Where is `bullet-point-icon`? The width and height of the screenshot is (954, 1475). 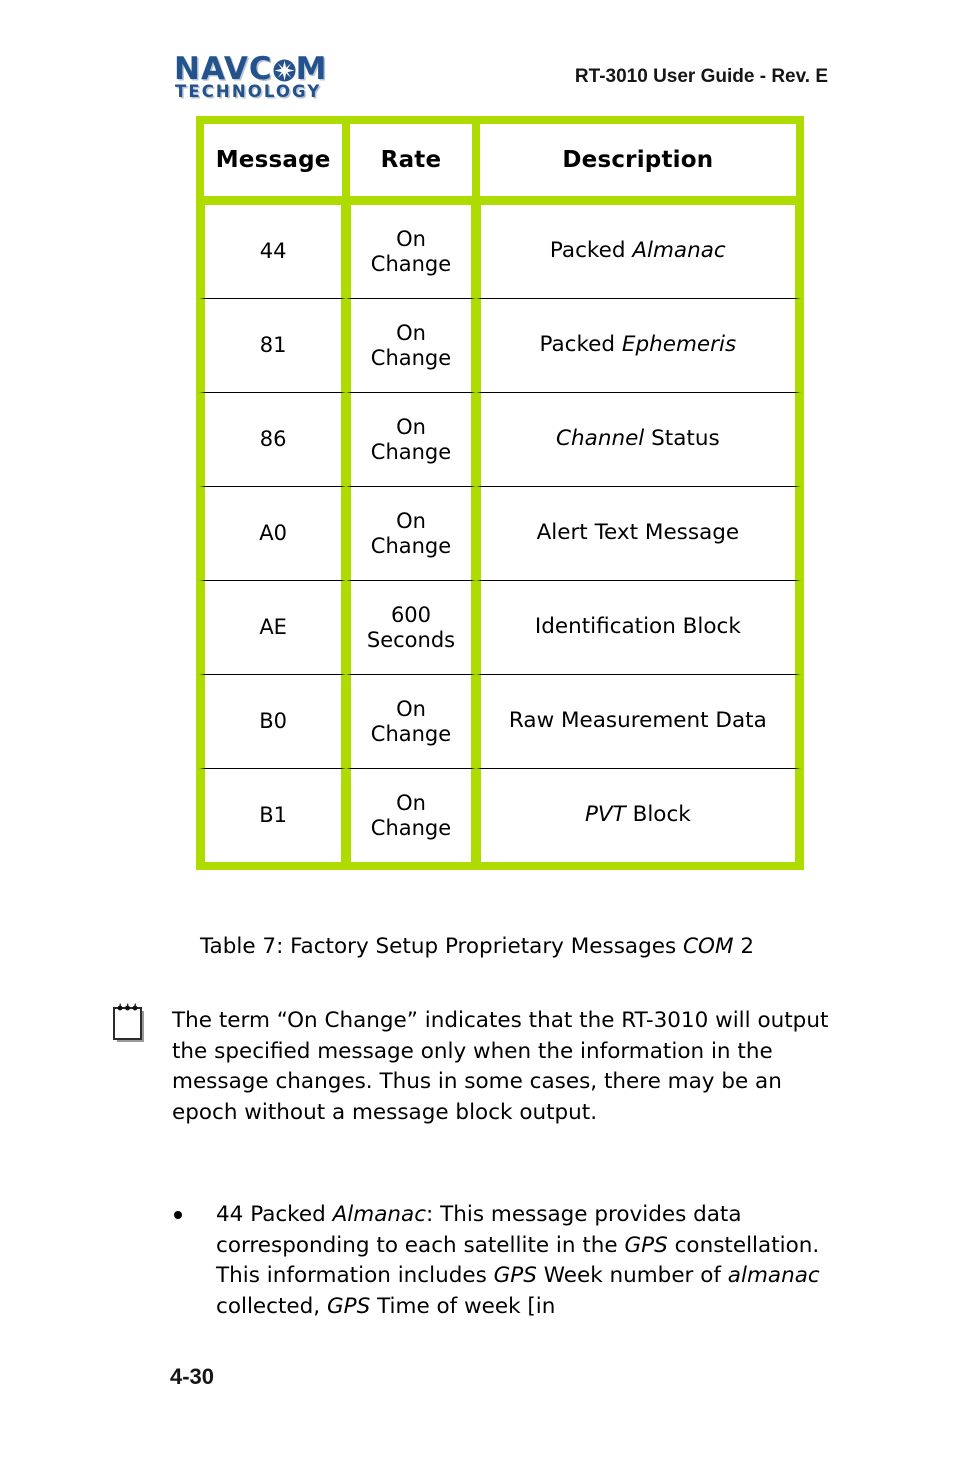 bullet-point-icon is located at coordinates (178, 1215).